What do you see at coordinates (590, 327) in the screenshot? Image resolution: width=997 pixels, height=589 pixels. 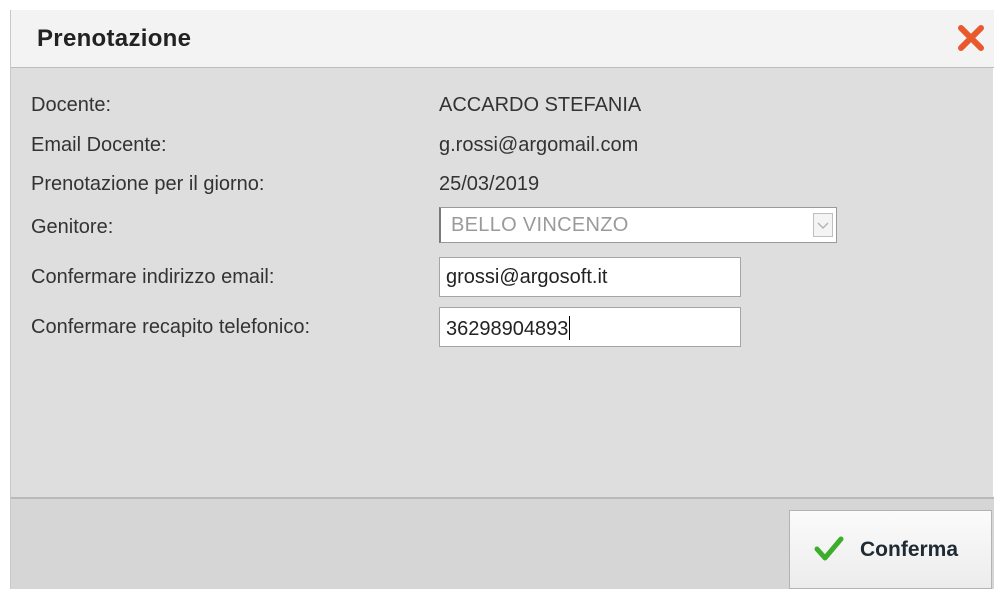 I see `conferma-telefono-input: 36298904893` at bounding box center [590, 327].